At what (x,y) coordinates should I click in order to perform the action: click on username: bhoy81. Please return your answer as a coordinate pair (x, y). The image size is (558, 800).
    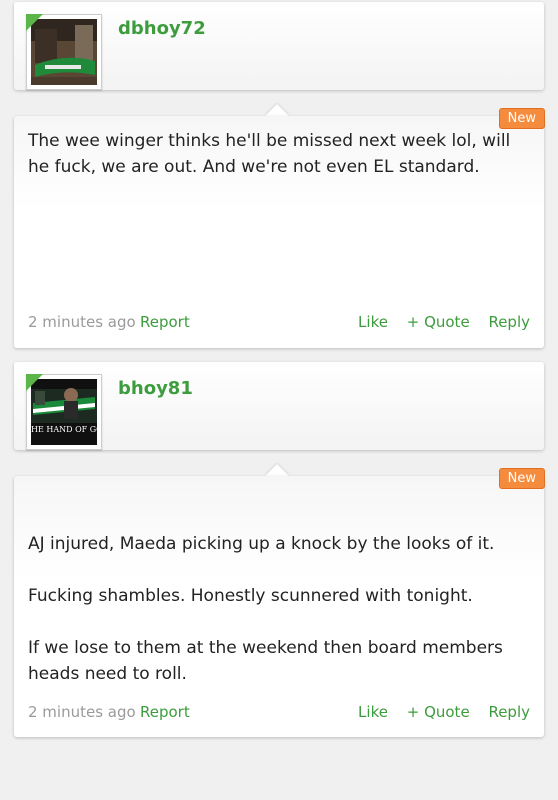
    Looking at the image, I should click on (155, 388).